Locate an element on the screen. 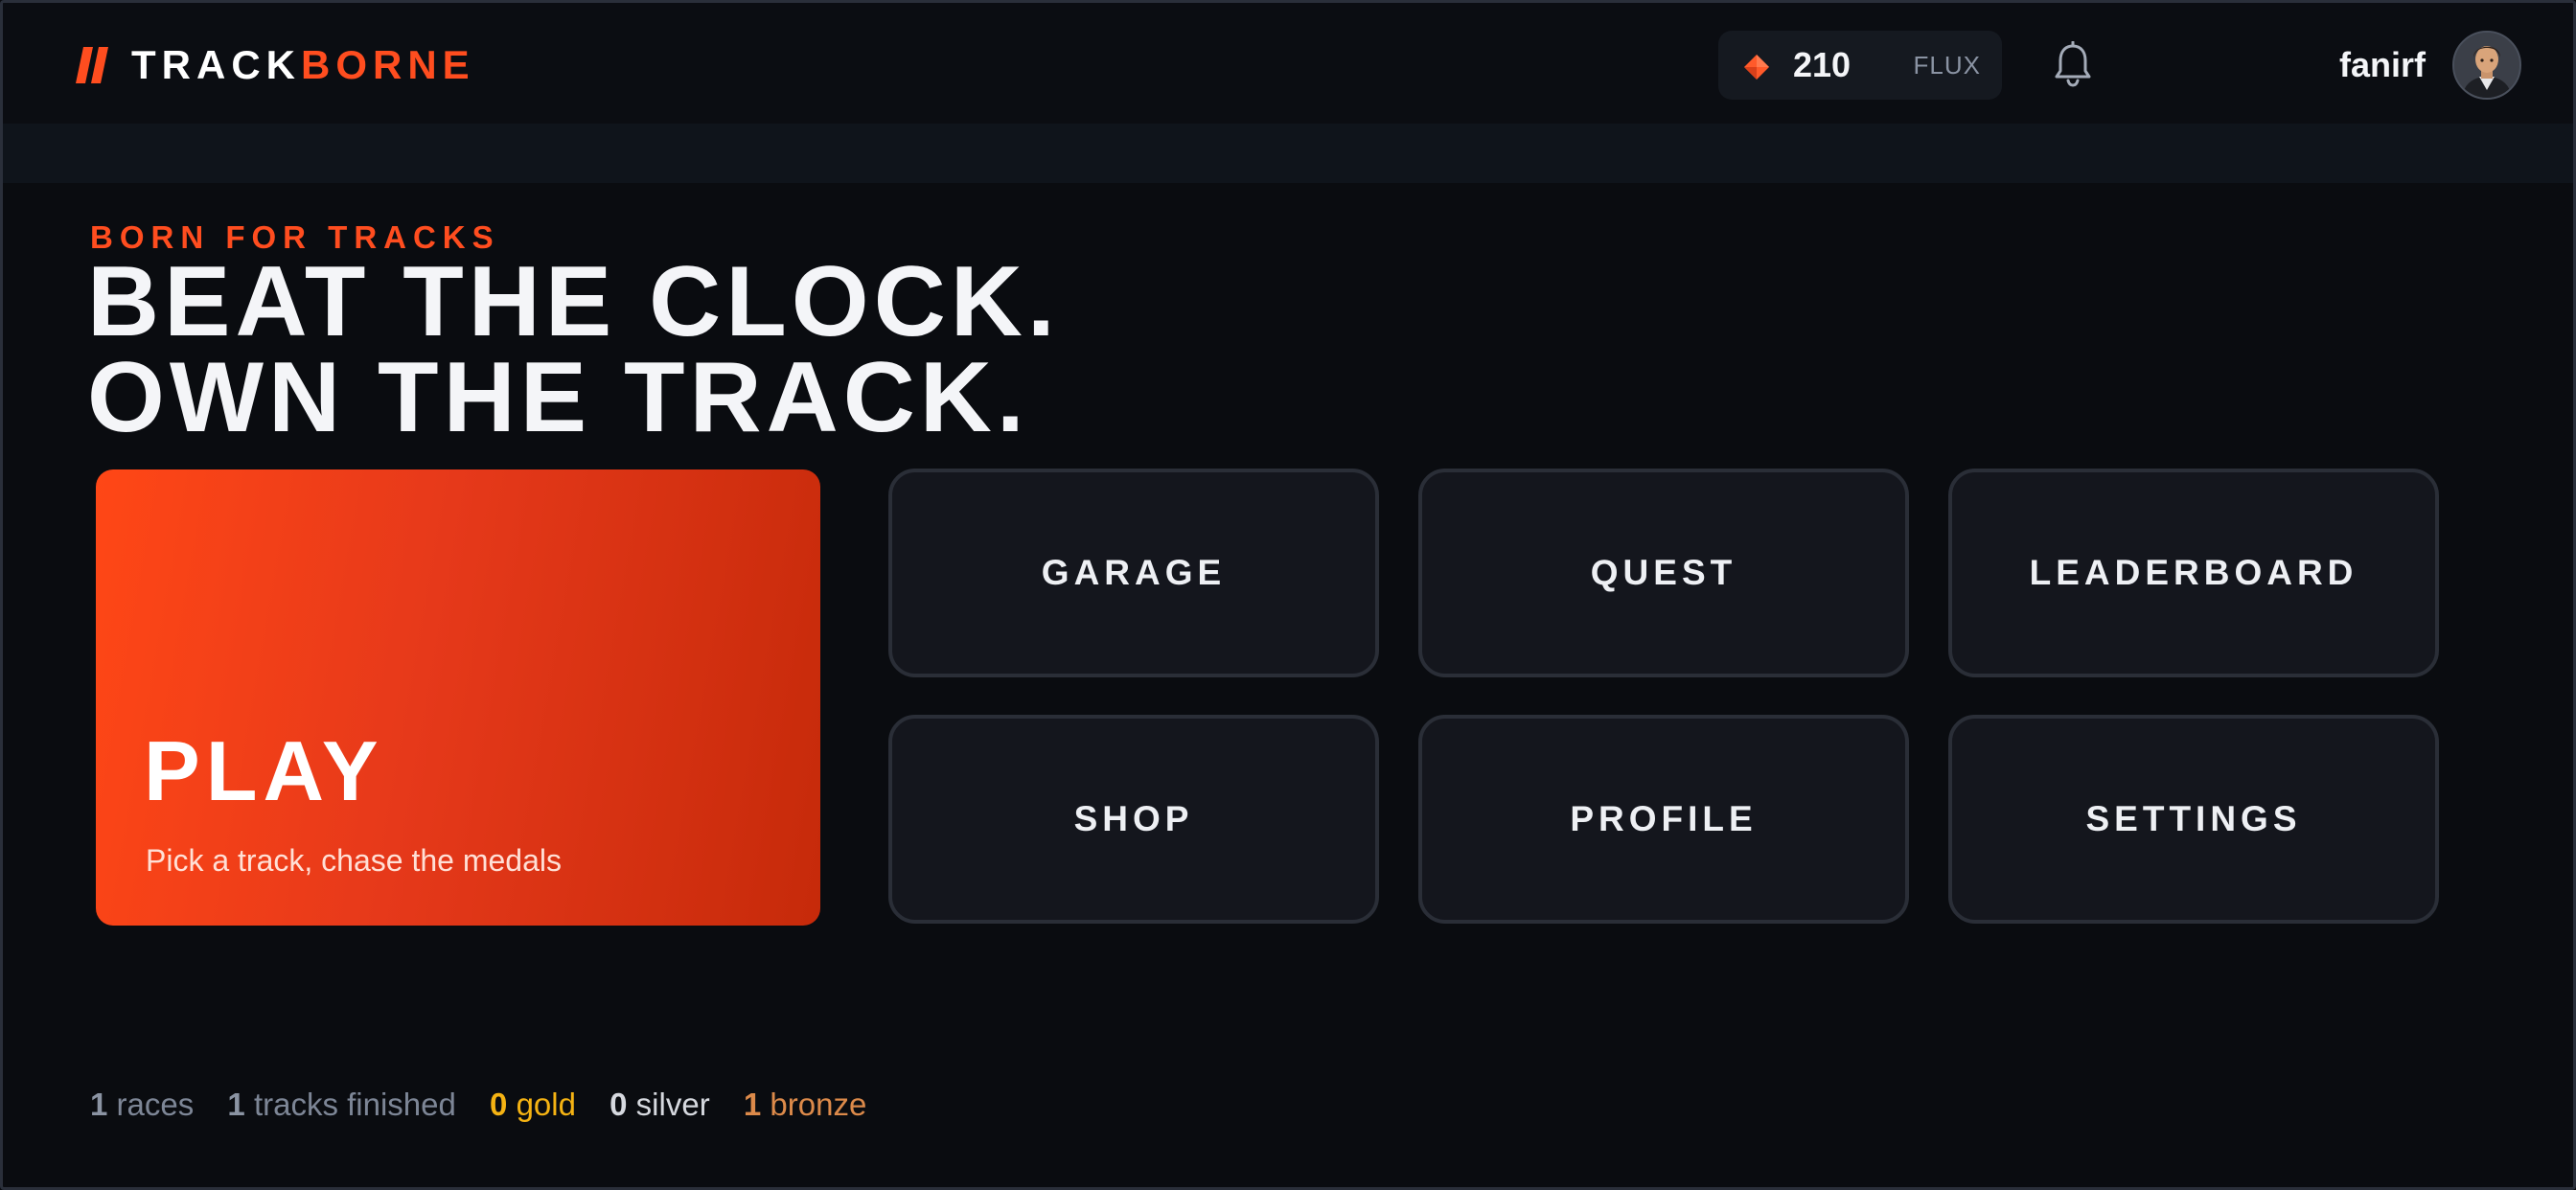 The width and height of the screenshot is (2576, 1190). currency-amount: 210 is located at coordinates (1822, 64).